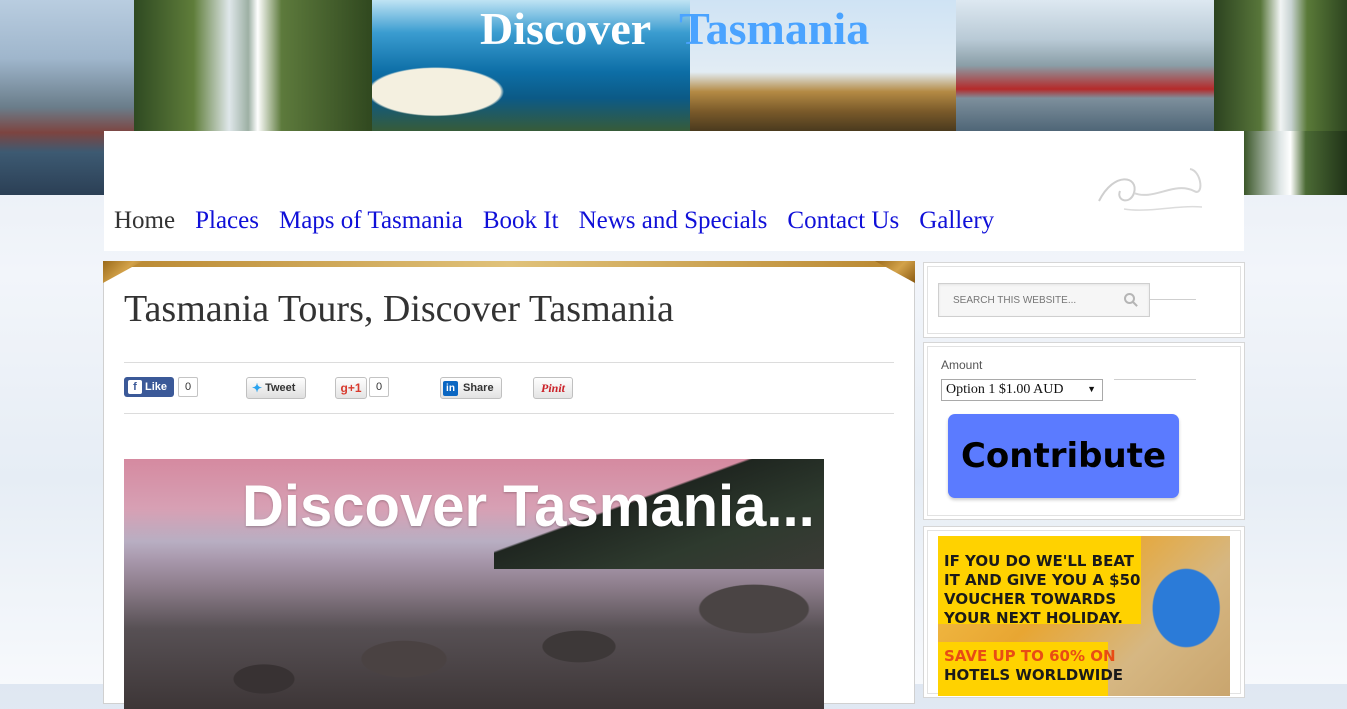 This screenshot has width=1347, height=709. I want to click on search-widget, so click(1084, 300).